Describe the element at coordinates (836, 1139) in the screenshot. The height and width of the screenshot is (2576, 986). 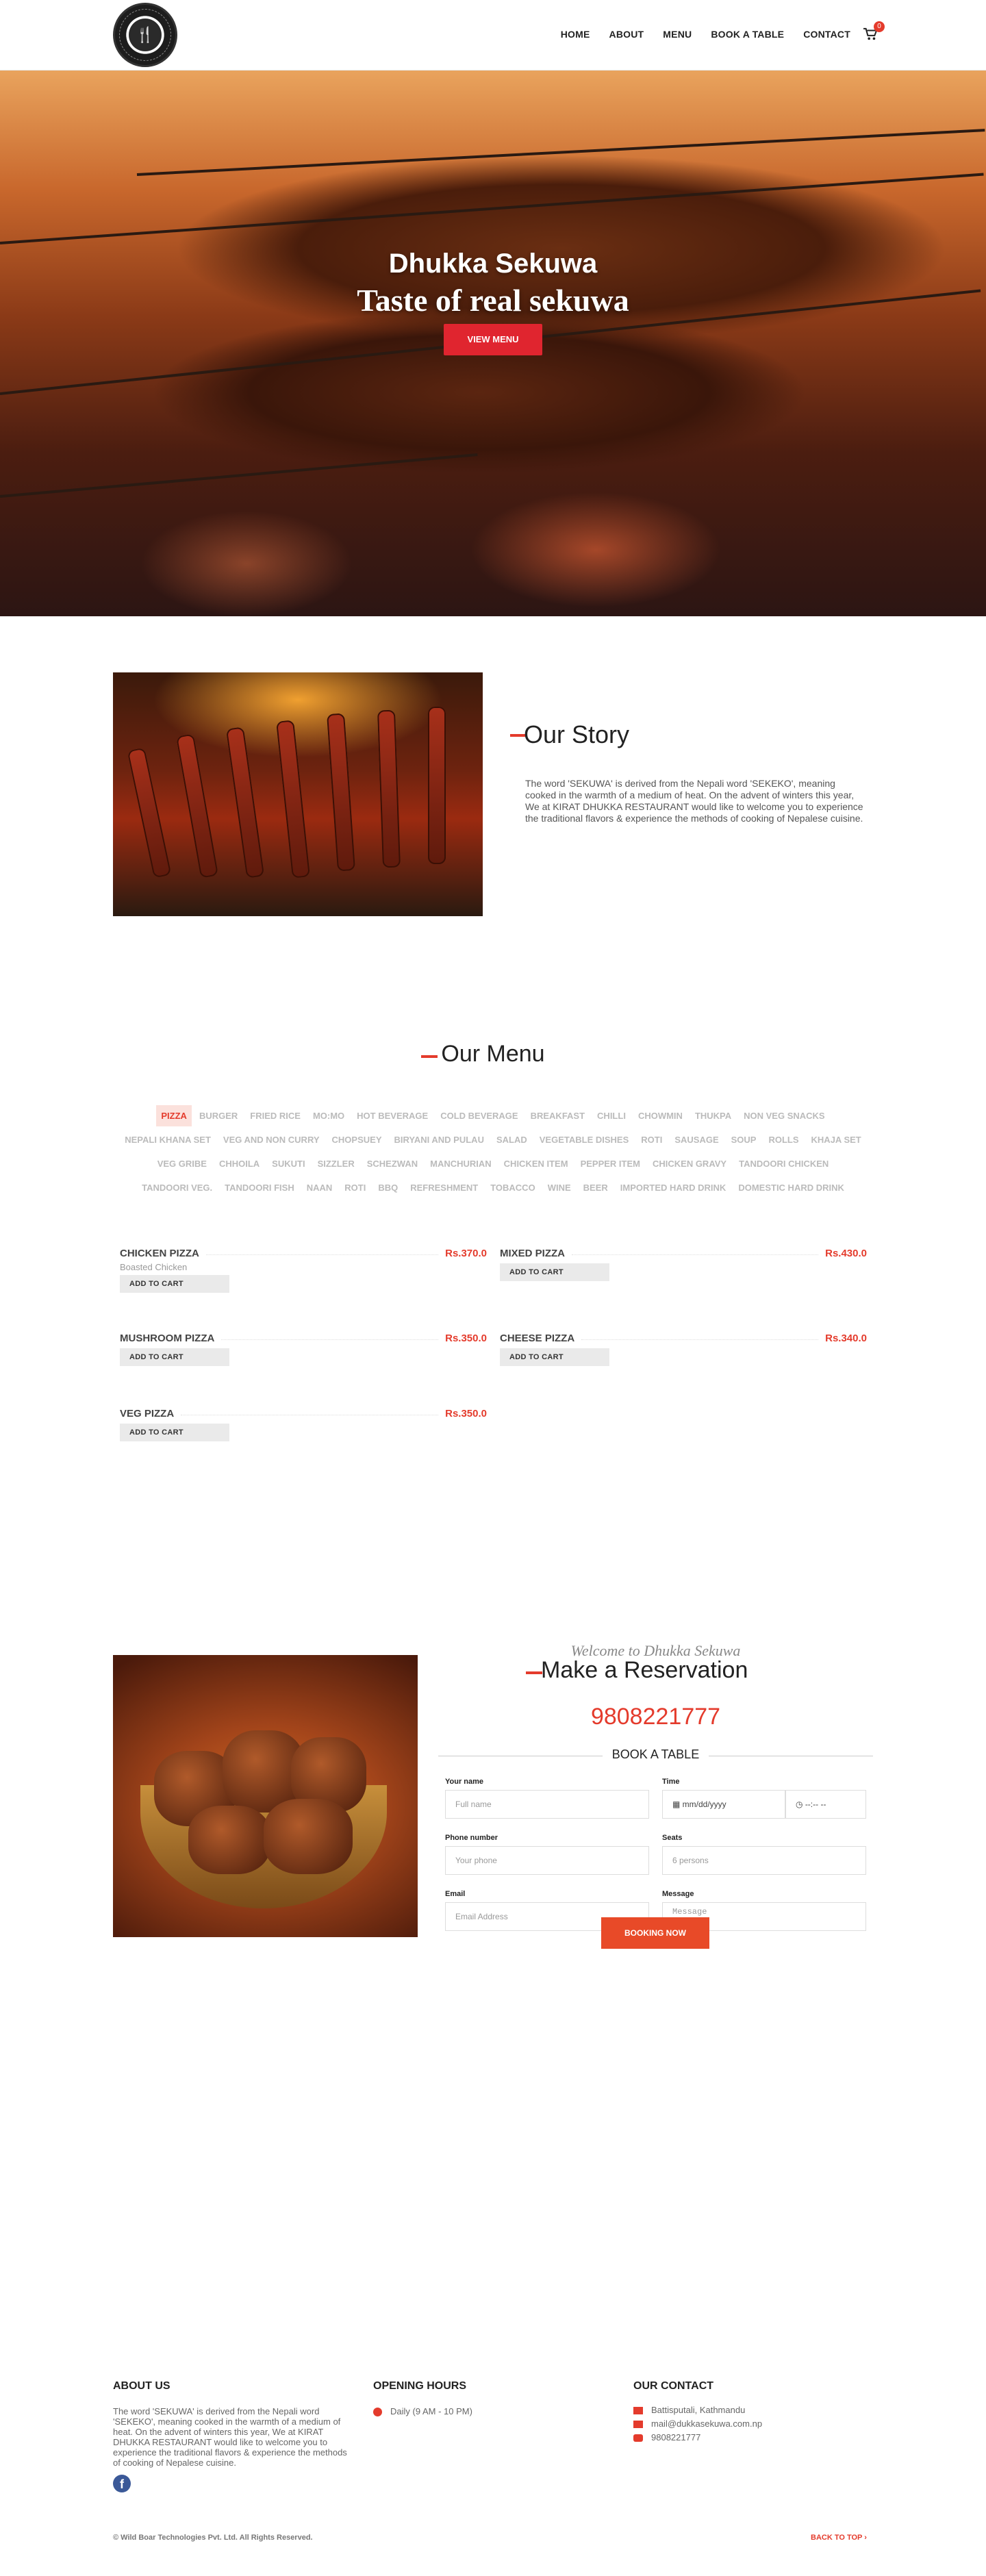
I see `menu-tab: KHAJA SET` at that location.